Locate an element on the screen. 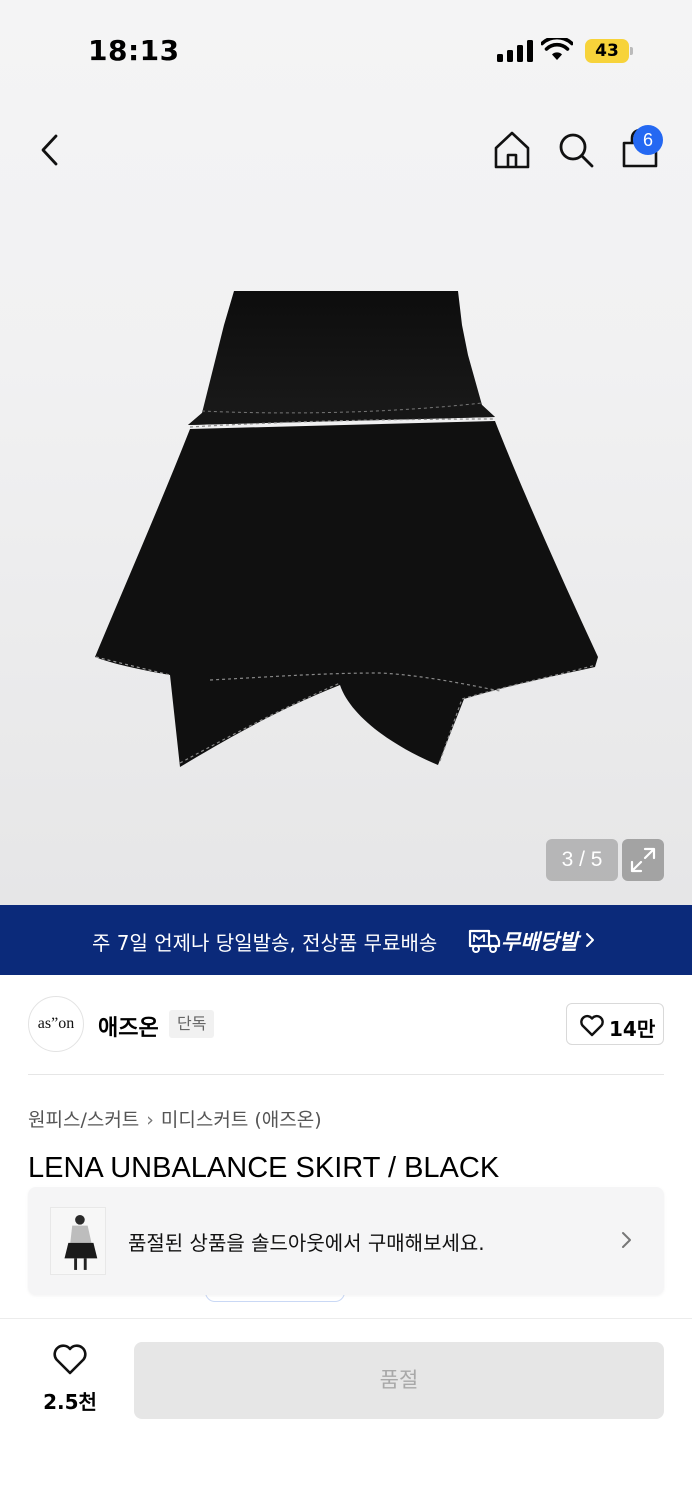 The width and height of the screenshot is (692, 1500). wishlist-count: 2.5천 is located at coordinates (70, 1402).